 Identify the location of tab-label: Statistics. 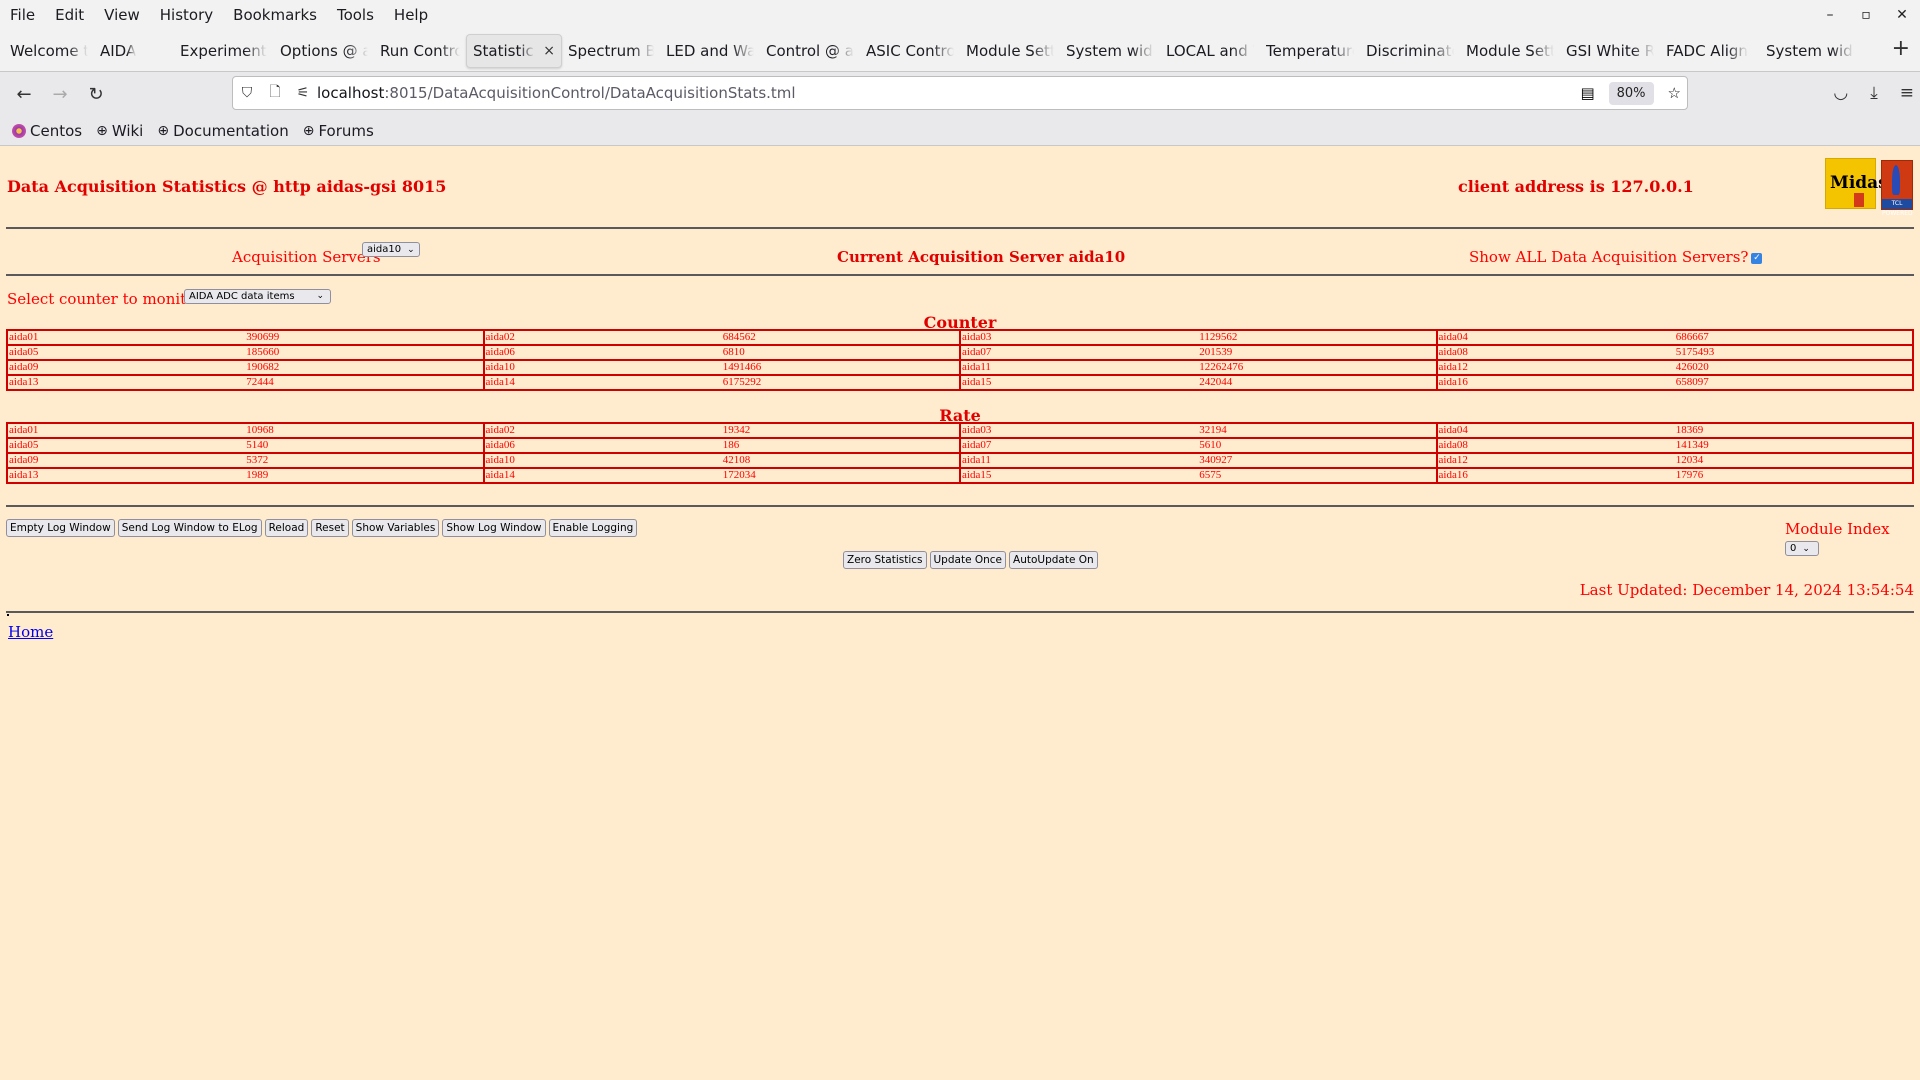
(504, 50).